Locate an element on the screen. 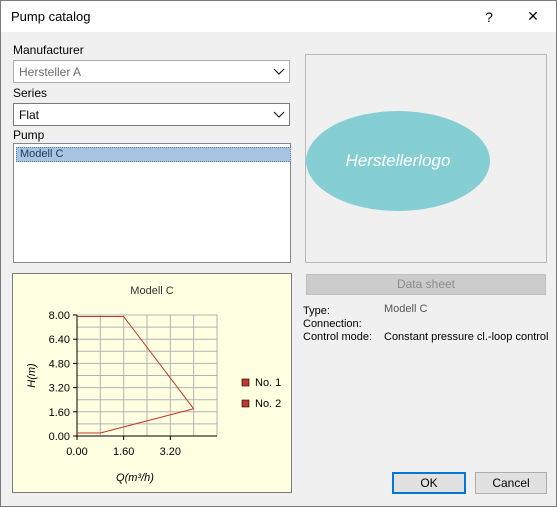 The width and height of the screenshot is (557, 507). manufacturer-label: Manufacturer is located at coordinates (48, 50).